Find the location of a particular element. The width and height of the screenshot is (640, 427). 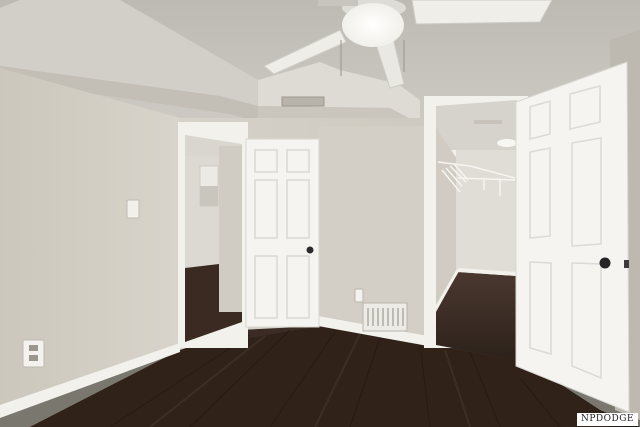

closet-door-latch is located at coordinates (626, 264).